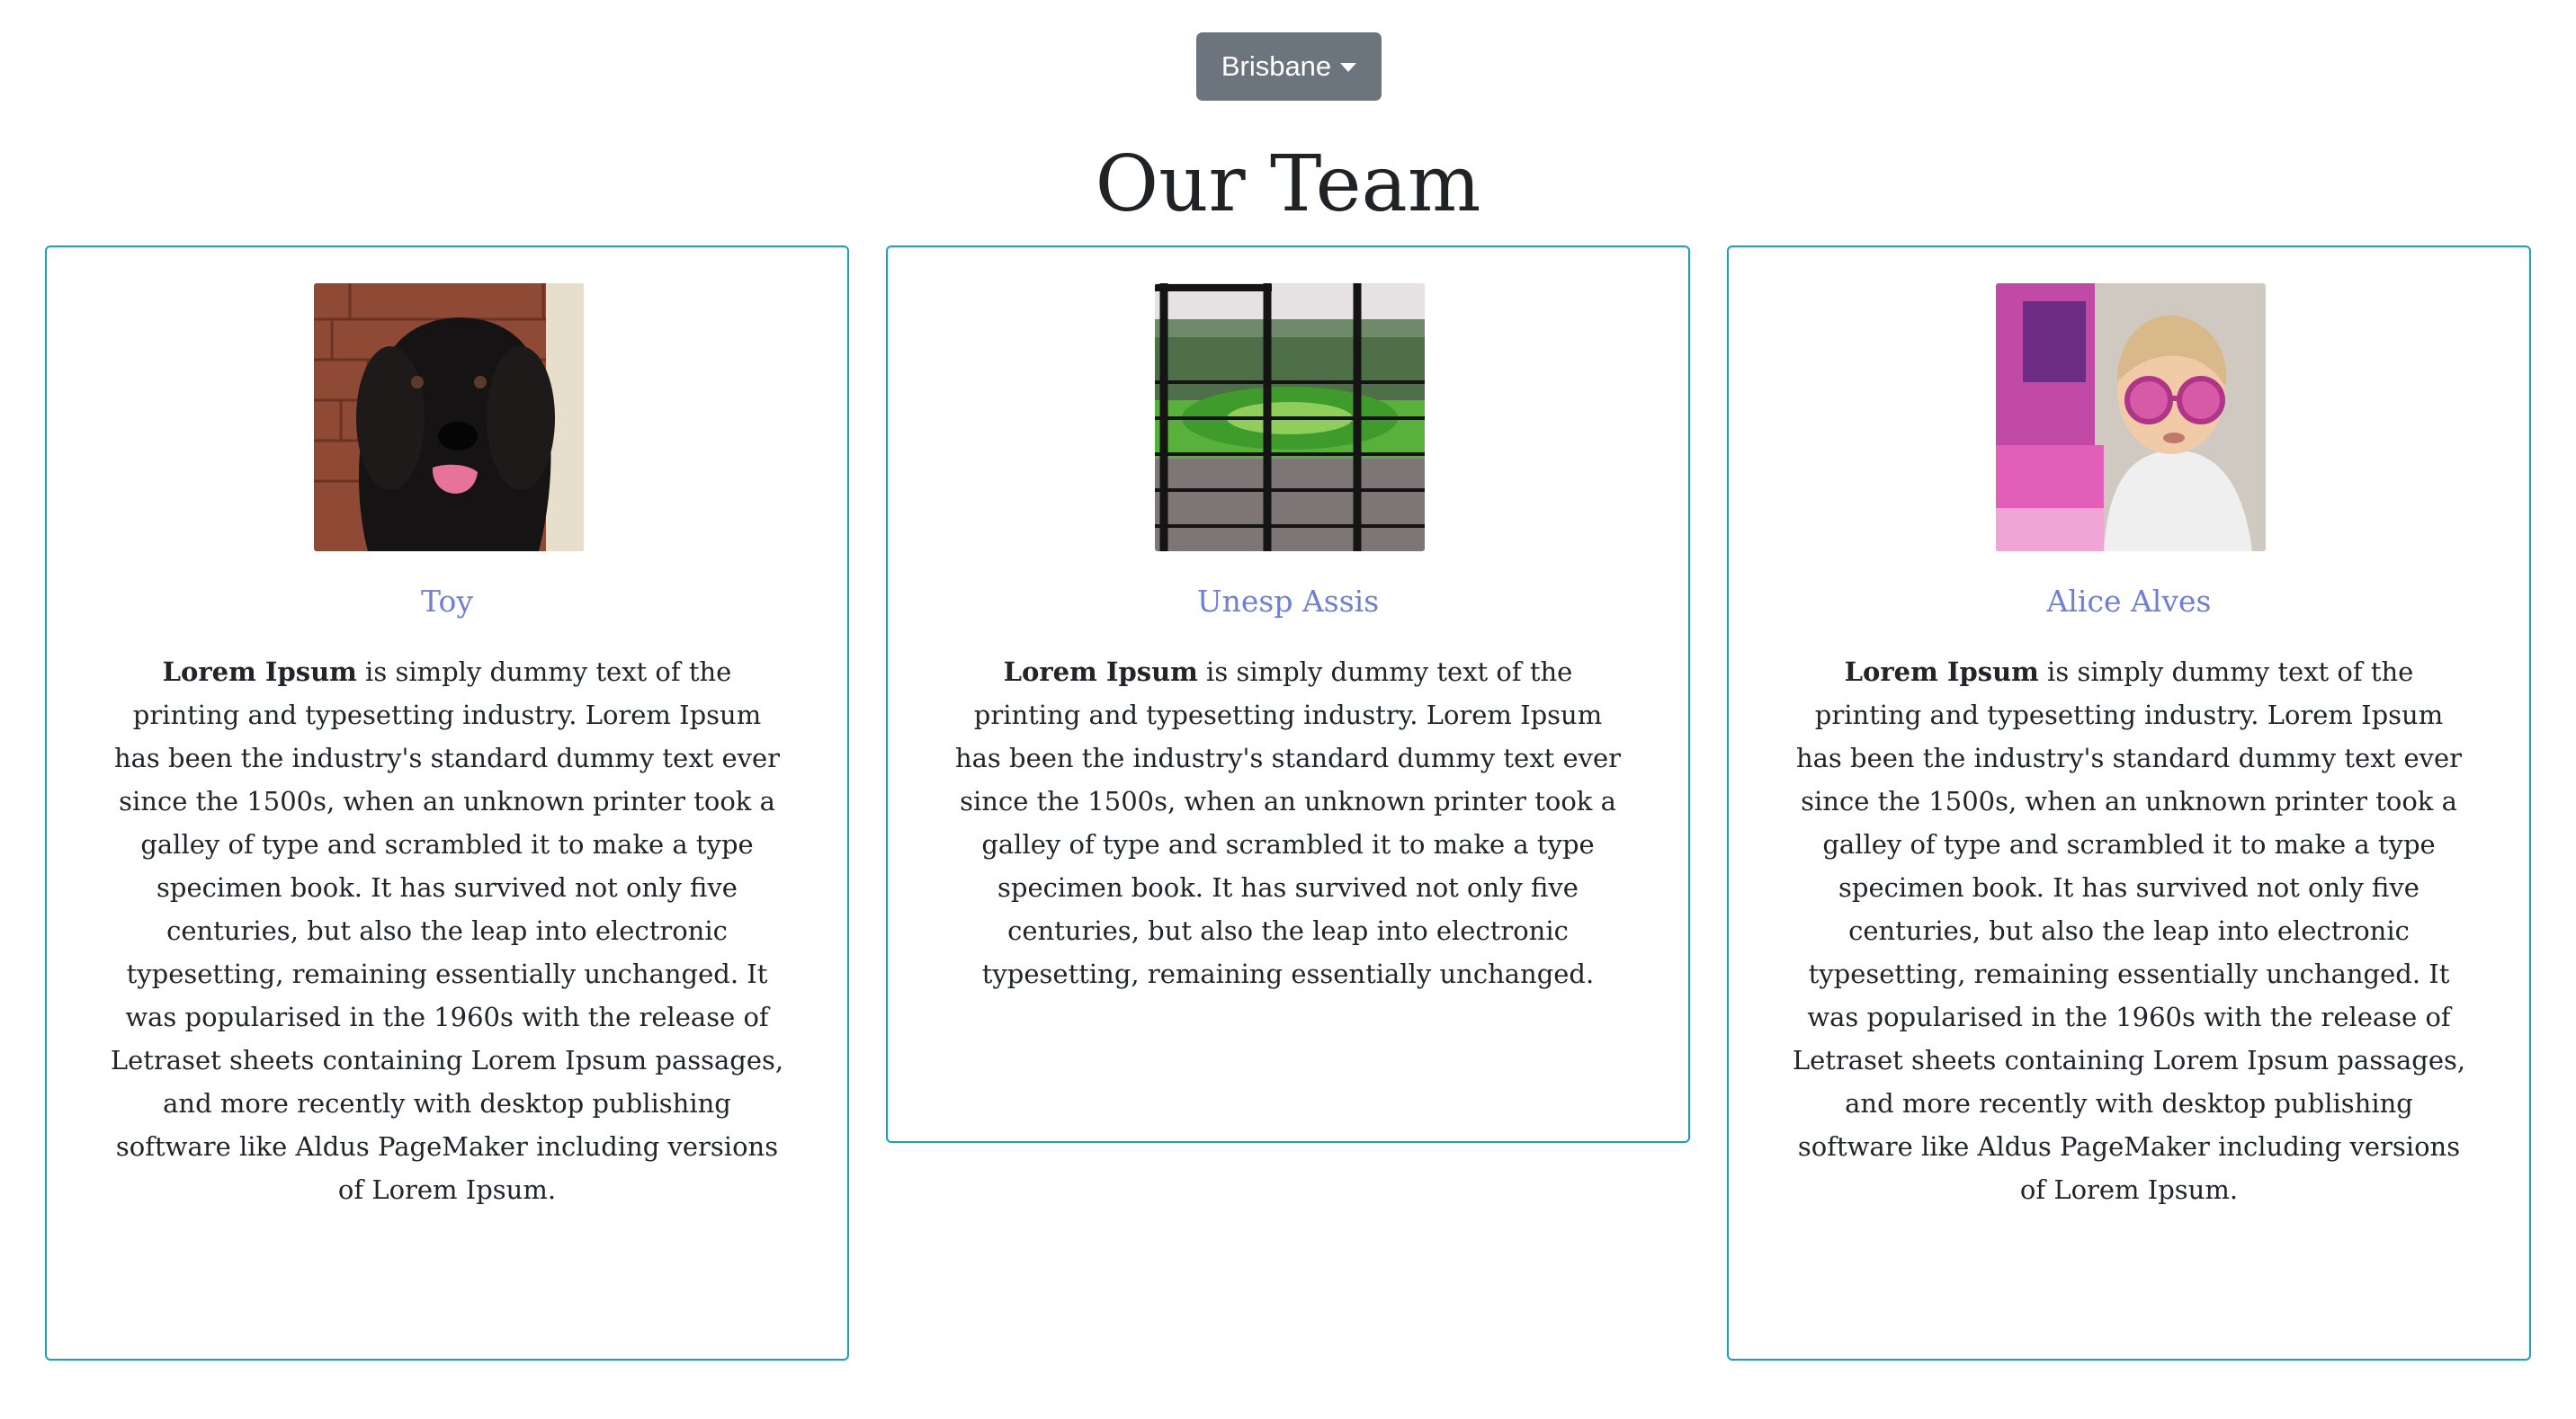 The height and width of the screenshot is (1419, 2576). I want to click on caret-down-icon, so click(1348, 67).